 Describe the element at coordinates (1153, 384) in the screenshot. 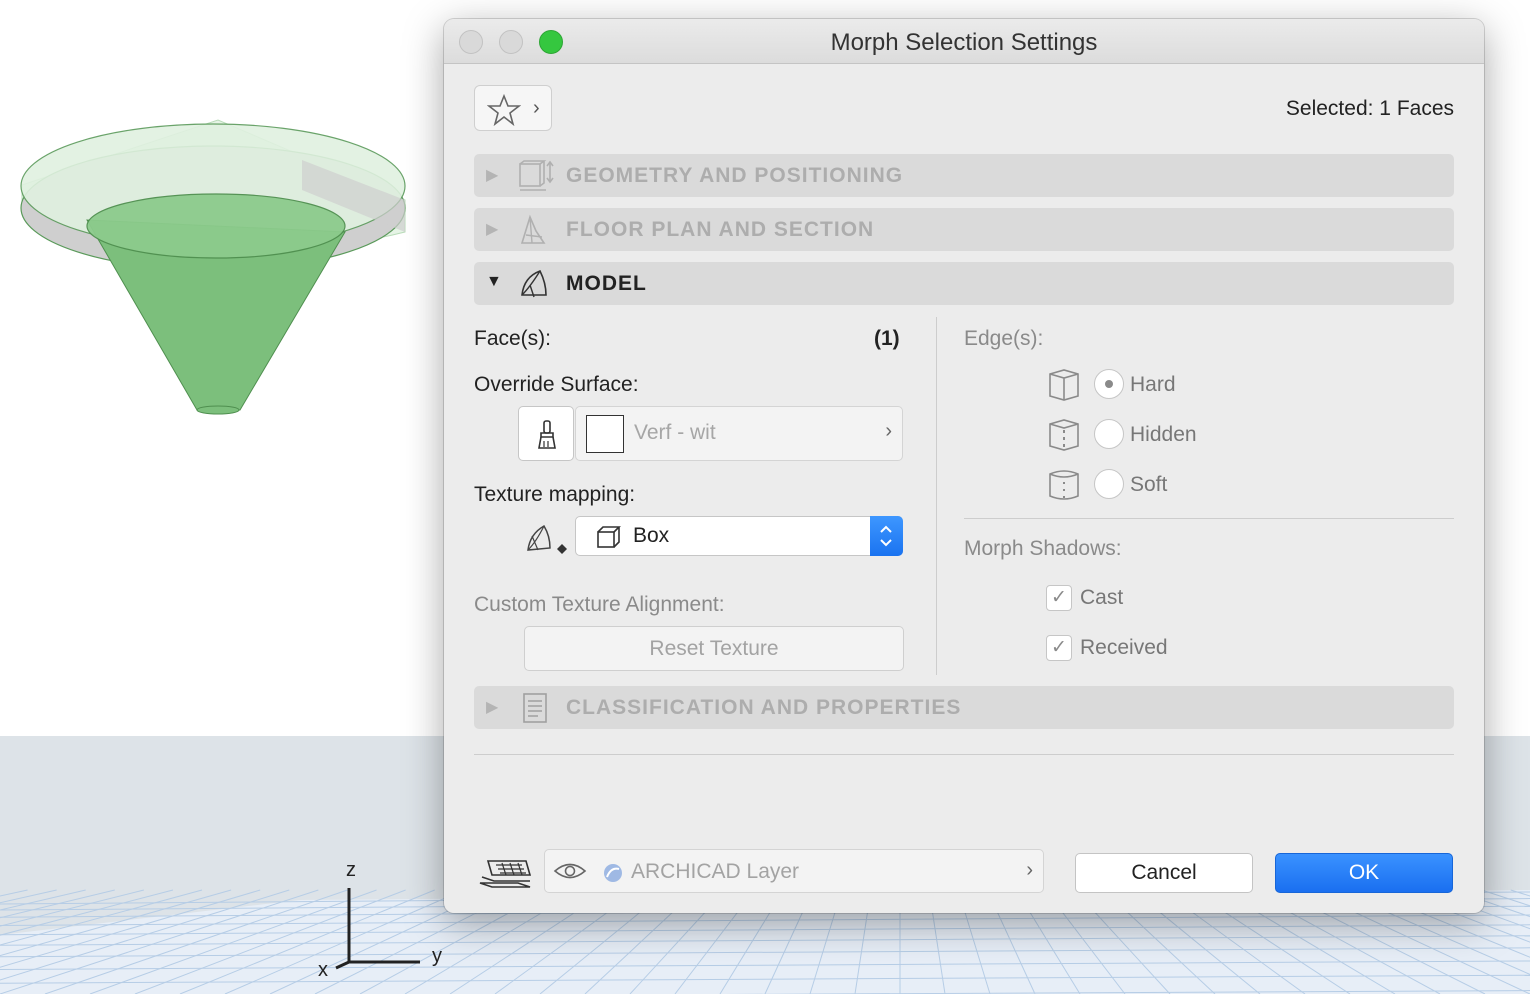

I see `edge-hard-label: Hard` at that location.